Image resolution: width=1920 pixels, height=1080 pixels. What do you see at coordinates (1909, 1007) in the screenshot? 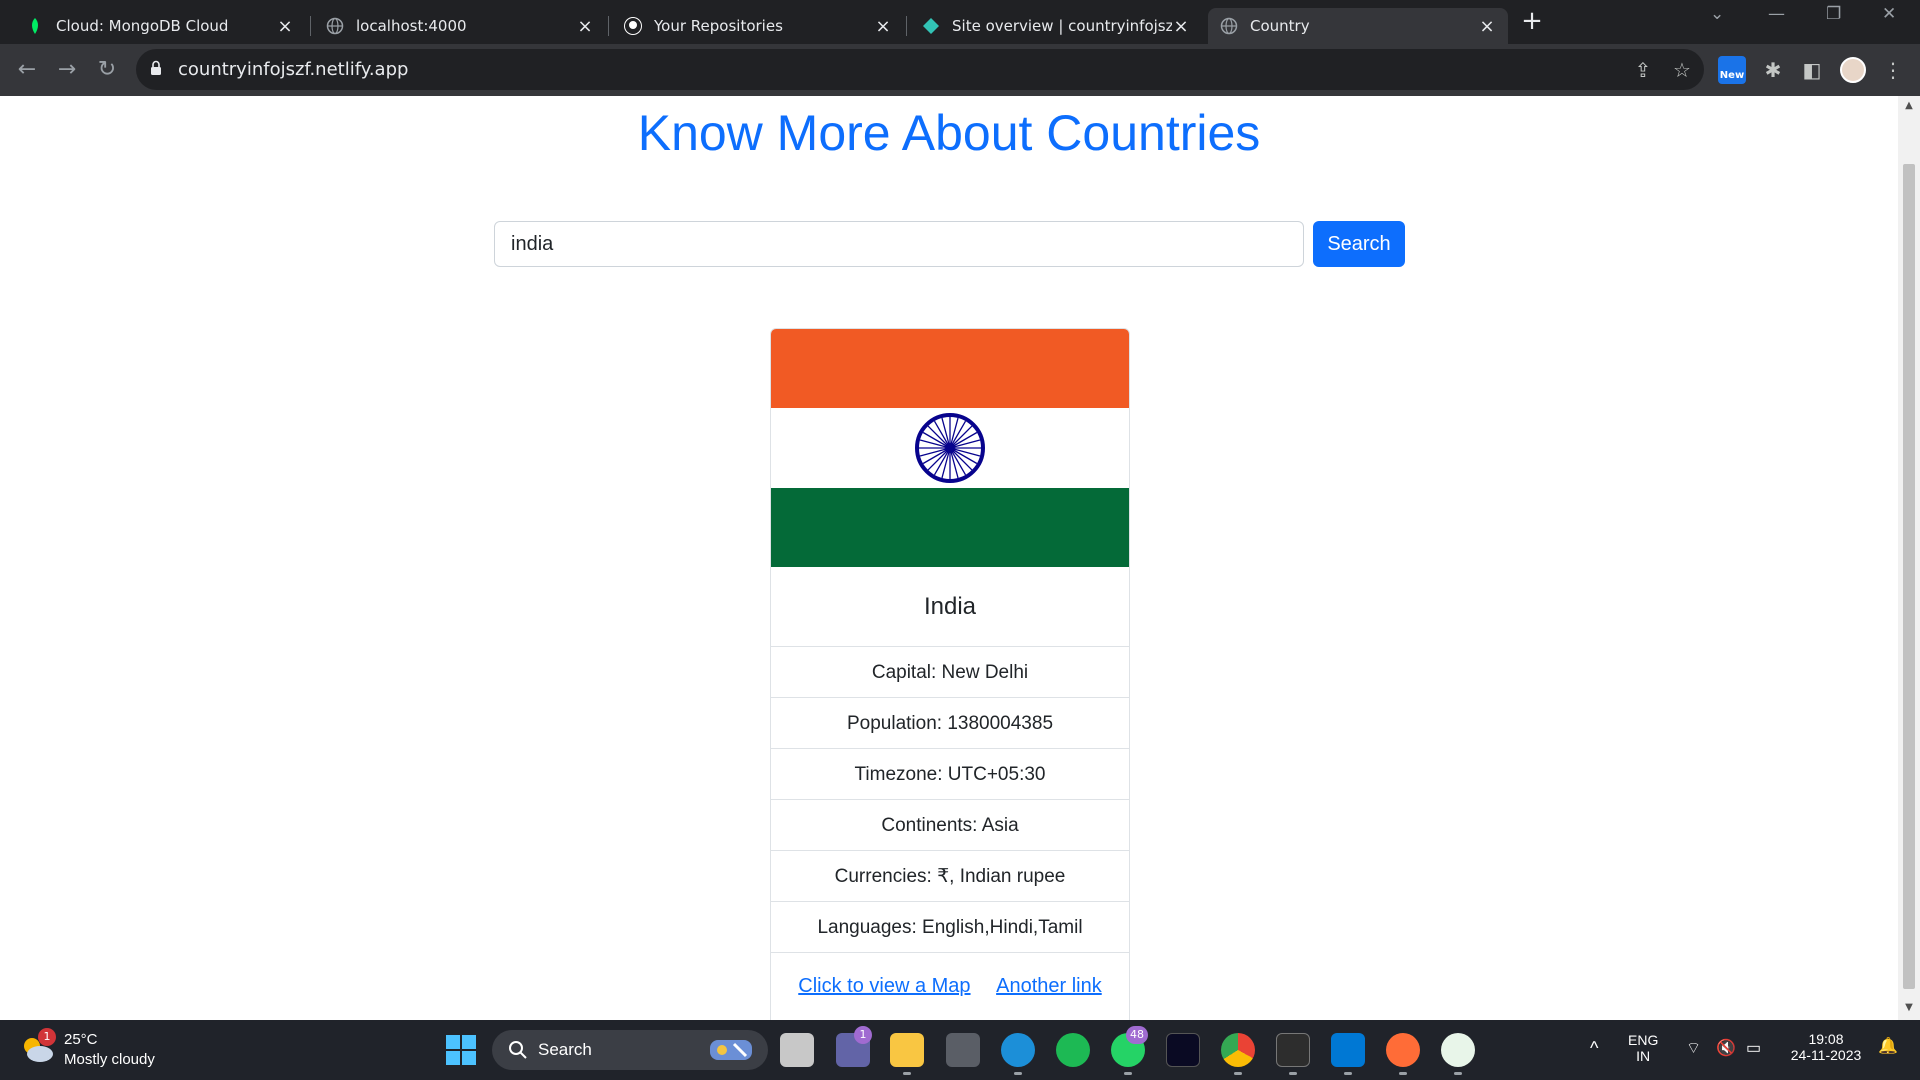
I see `scroll-down-icon: ▼` at bounding box center [1909, 1007].